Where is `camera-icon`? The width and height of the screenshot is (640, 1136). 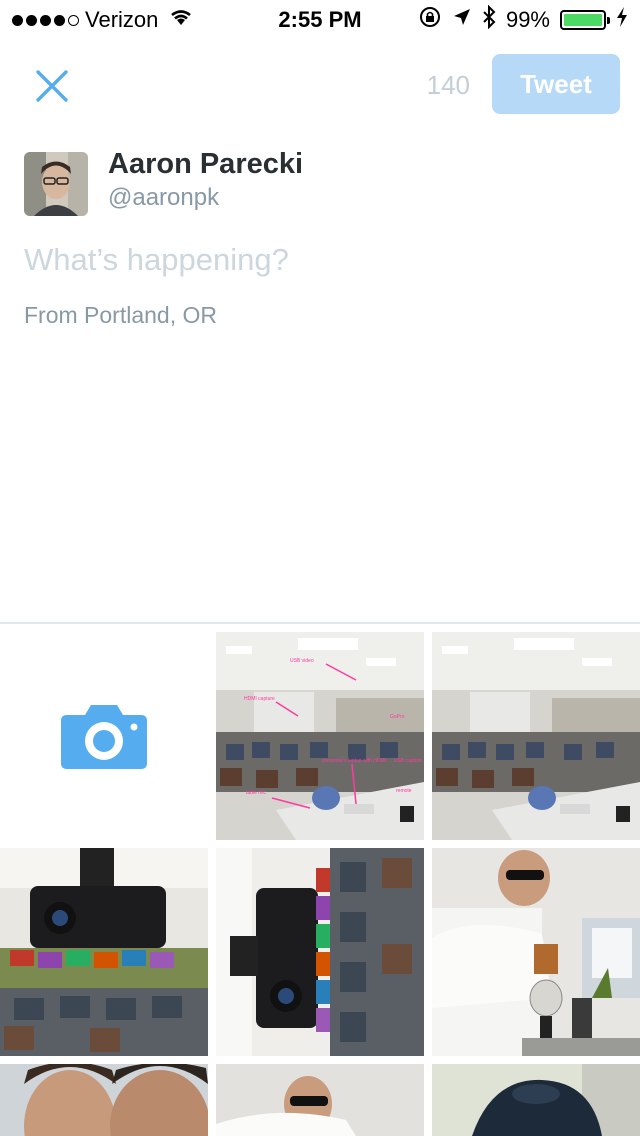 camera-icon is located at coordinates (104, 737).